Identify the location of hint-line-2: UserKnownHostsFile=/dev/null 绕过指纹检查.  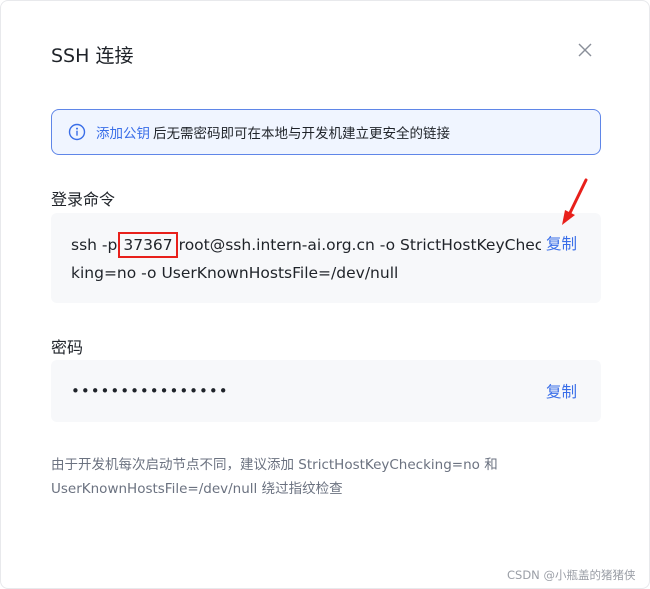
(197, 489).